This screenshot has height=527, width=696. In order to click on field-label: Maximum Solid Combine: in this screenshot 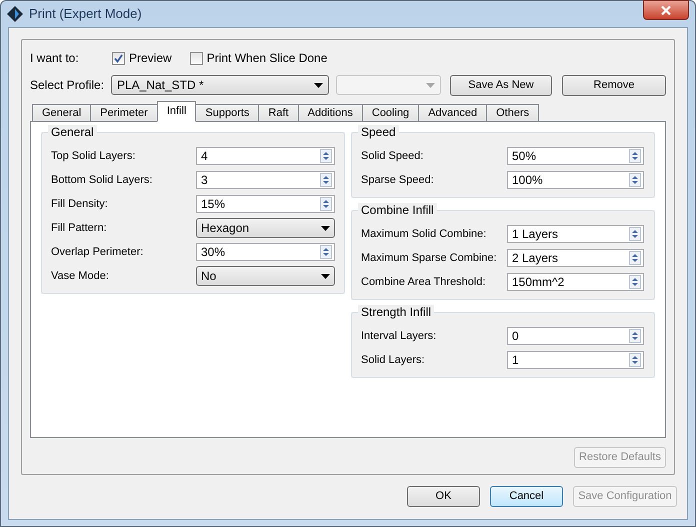, I will do `click(424, 234)`.